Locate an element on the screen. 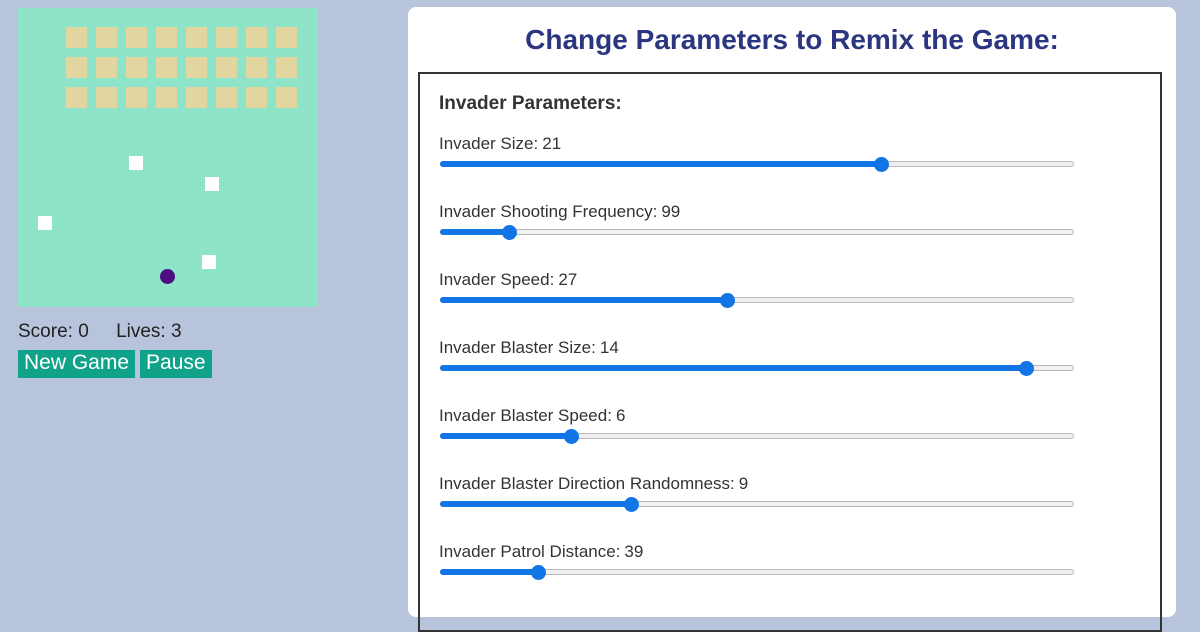 This screenshot has width=1200, height=632. param-label: Invader Size: 21 is located at coordinates (500, 144).